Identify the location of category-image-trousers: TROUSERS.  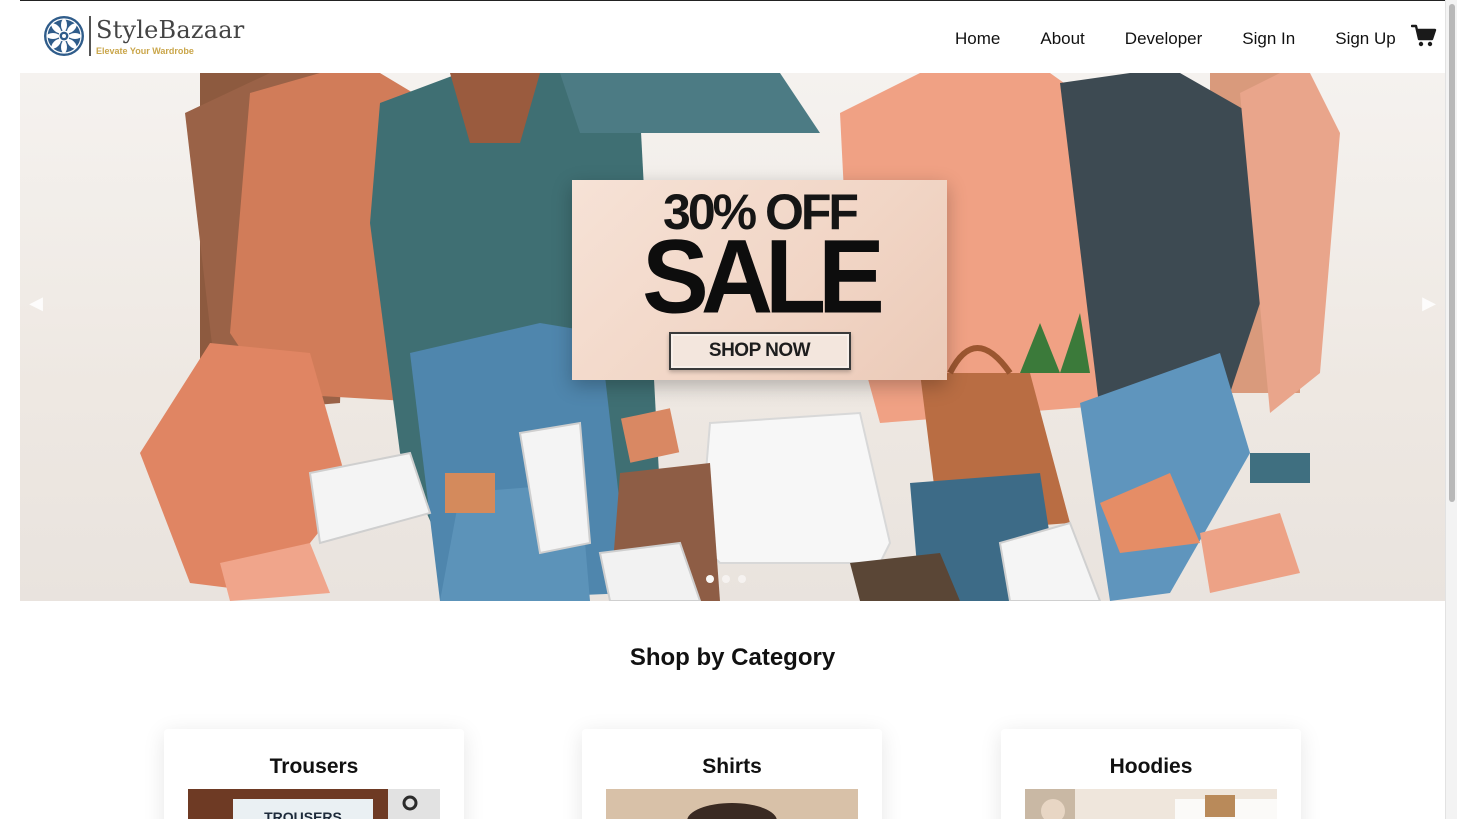
(314, 804).